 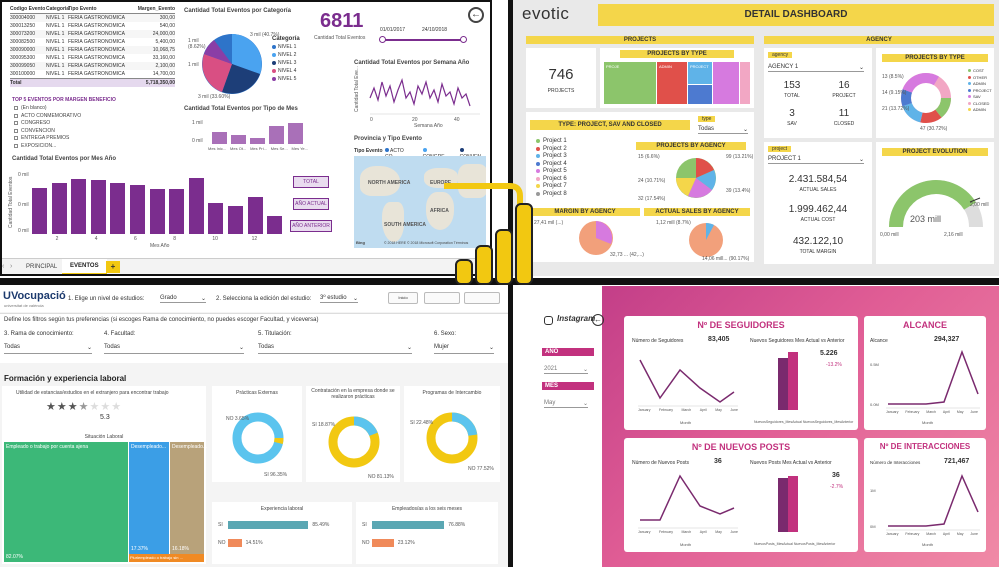 I want to click on pie-legend-item: NIVEL 3, so click(x=284, y=63).